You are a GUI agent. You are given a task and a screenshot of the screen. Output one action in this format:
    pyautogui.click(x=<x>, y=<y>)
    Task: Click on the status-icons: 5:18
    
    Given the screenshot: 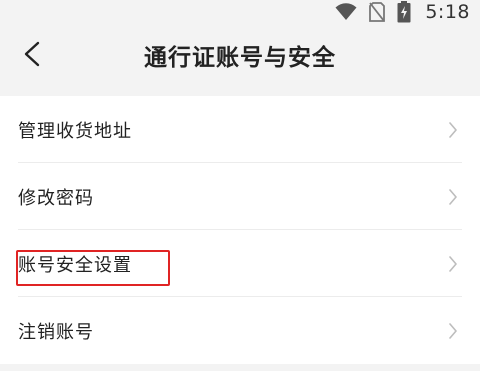 What is the action you would take?
    pyautogui.click(x=402, y=12)
    